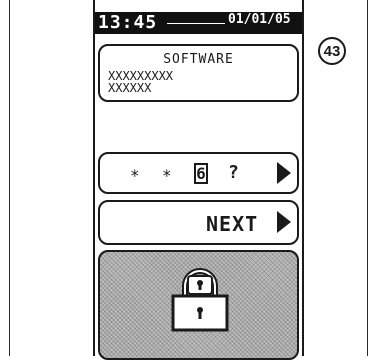 The width and height of the screenshot is (379, 360). I want to click on code-entry-panel: * * 6 ?, so click(198, 173).